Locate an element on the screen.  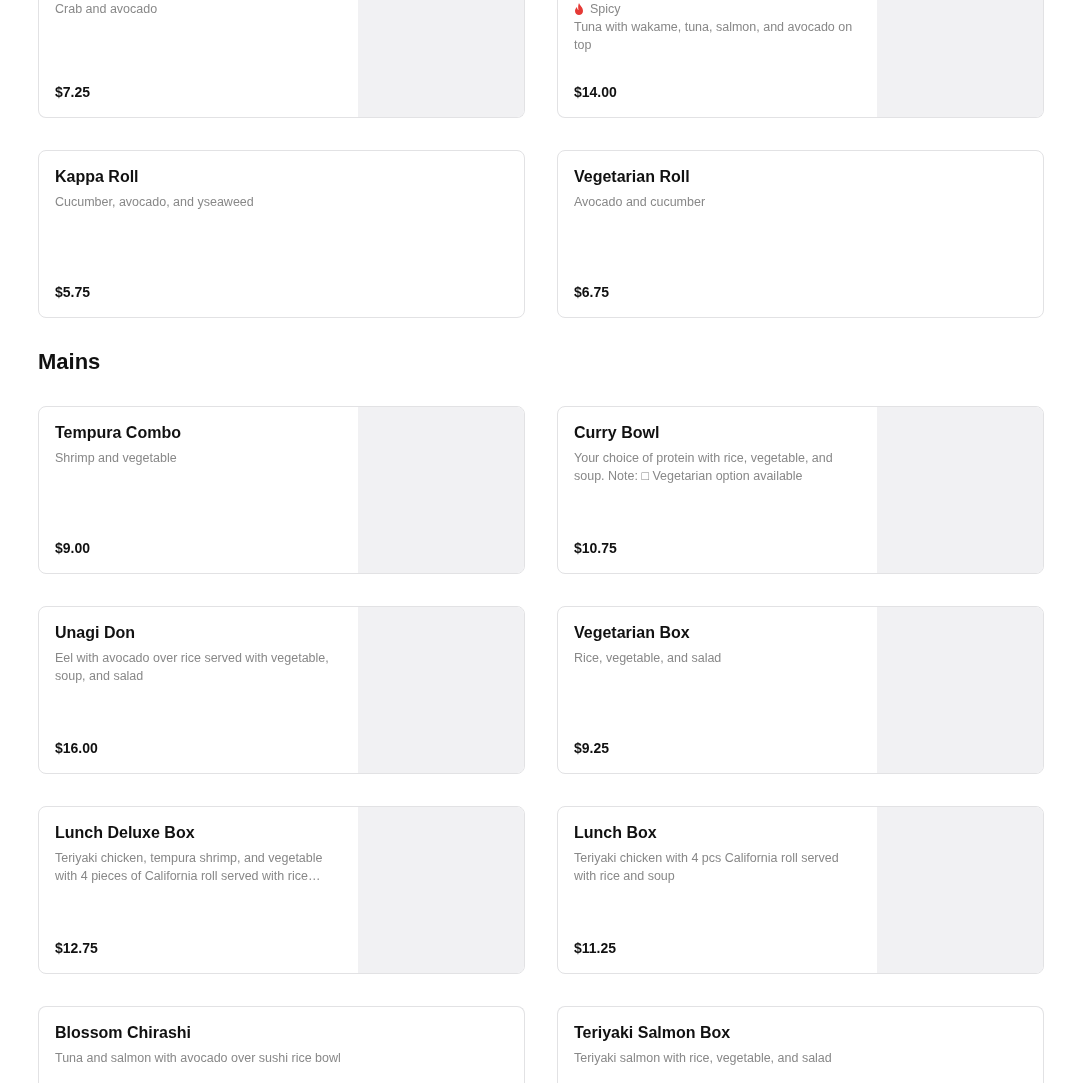
menu-item-card: Curry Bowl Your choice of protein with rice, vegetable, and soup. Note: □ Vegetarian option available $10.75 is located at coordinates (800, 490).